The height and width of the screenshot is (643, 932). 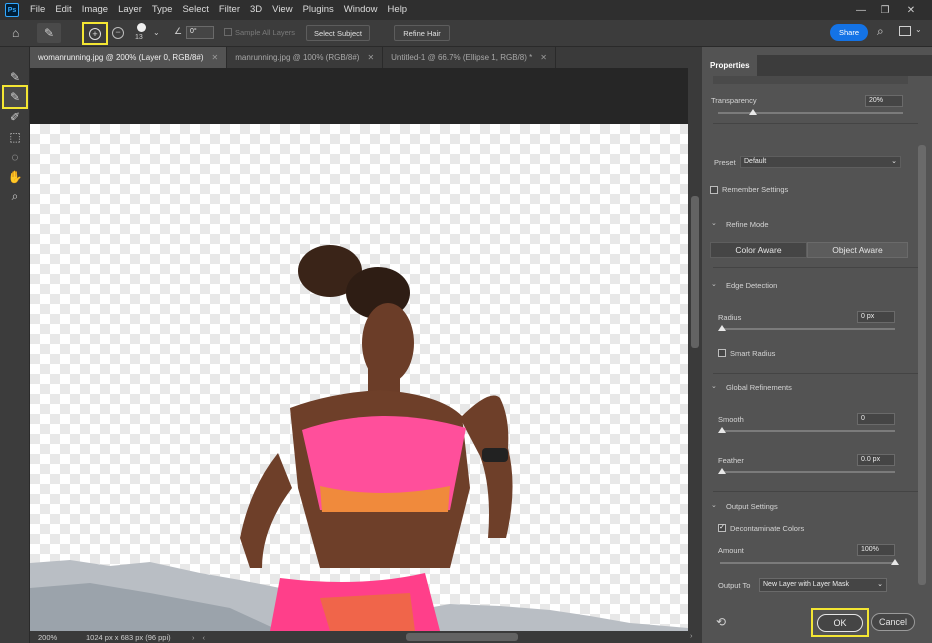 What do you see at coordinates (422, 33) in the screenshot?
I see `refine-hair-button: Refine Hair` at bounding box center [422, 33].